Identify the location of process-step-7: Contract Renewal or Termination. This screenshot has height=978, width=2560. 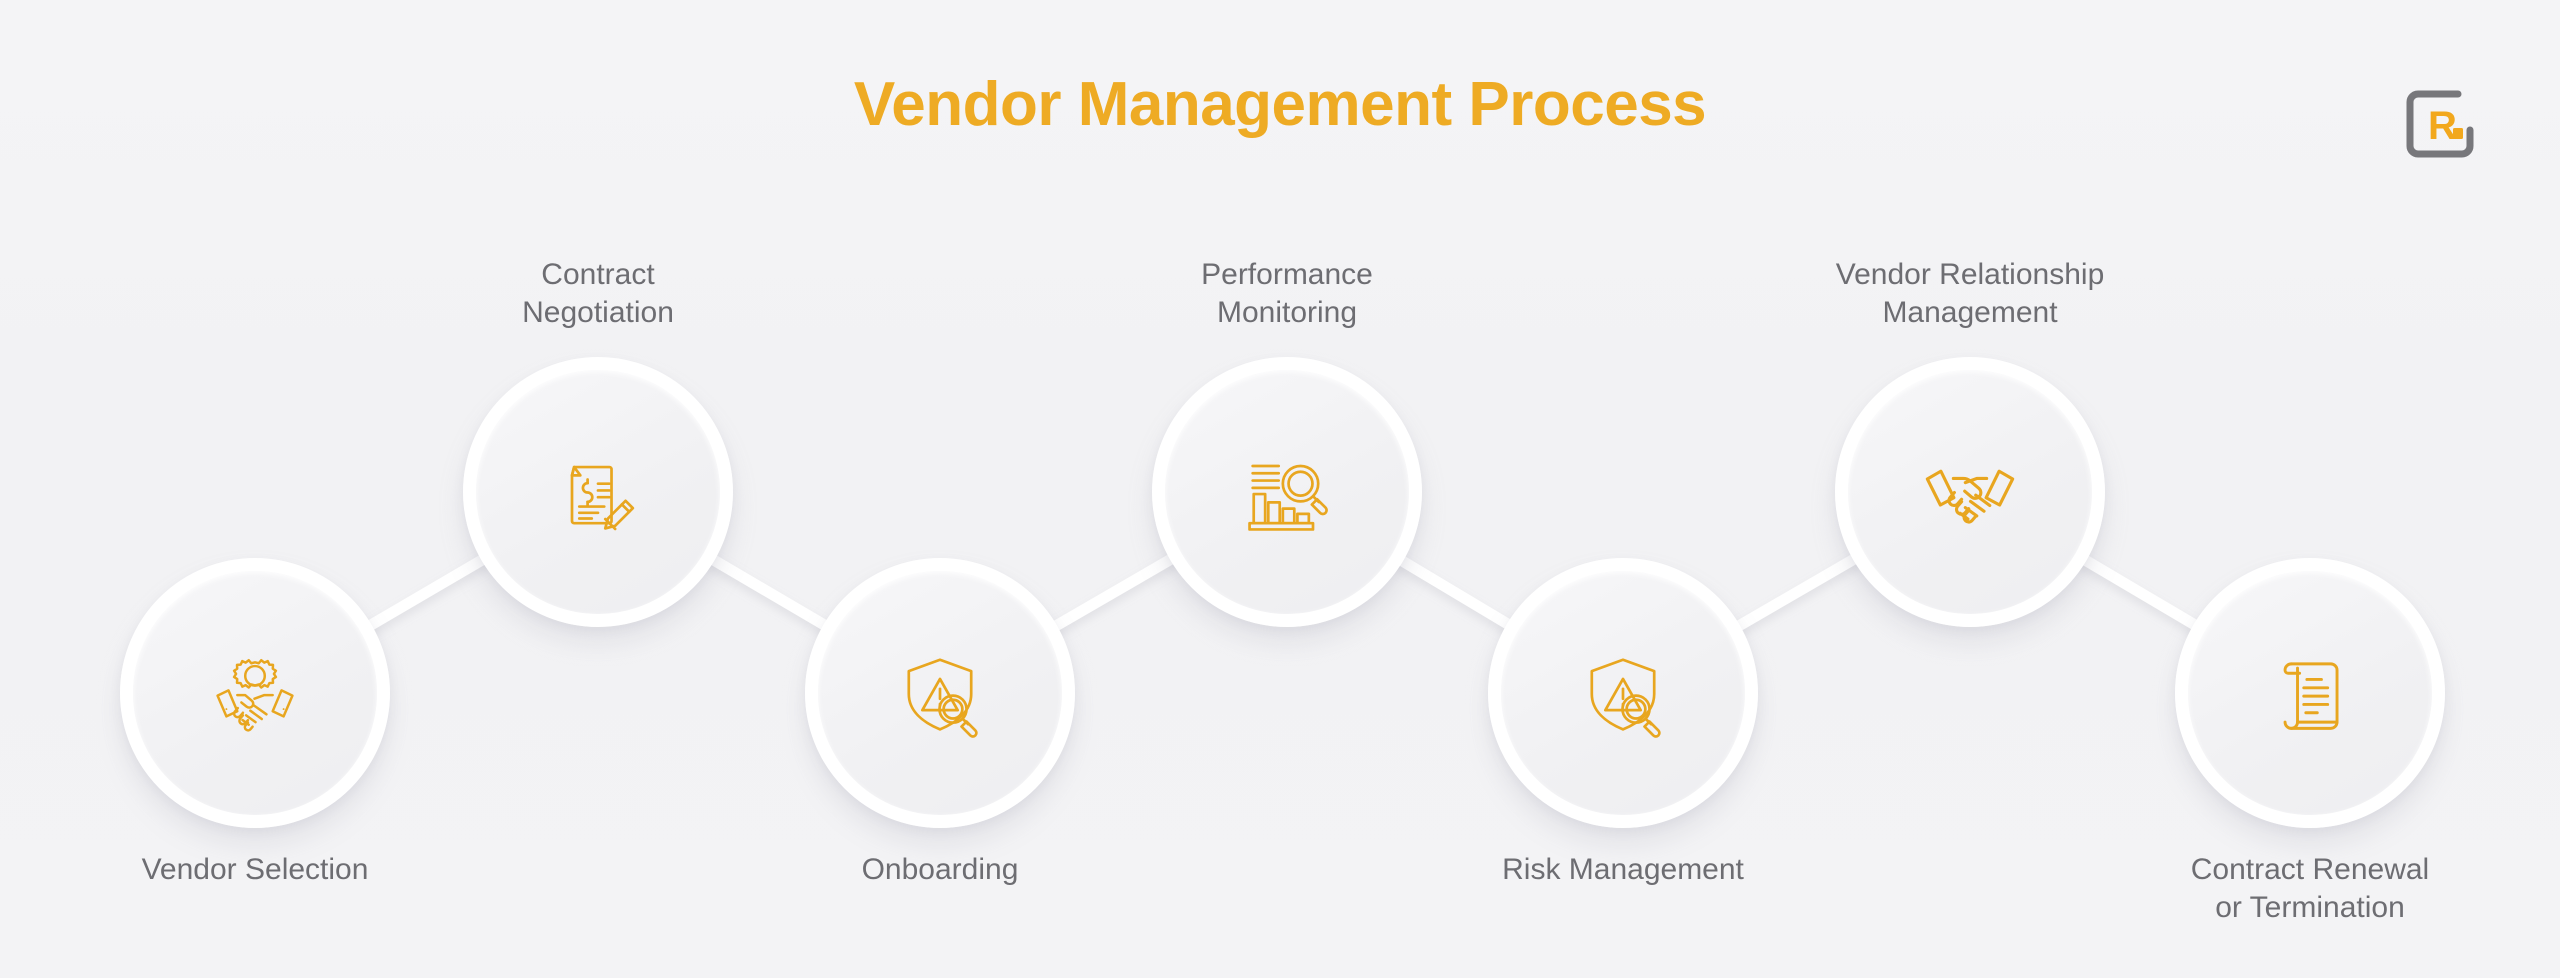
(2310, 741).